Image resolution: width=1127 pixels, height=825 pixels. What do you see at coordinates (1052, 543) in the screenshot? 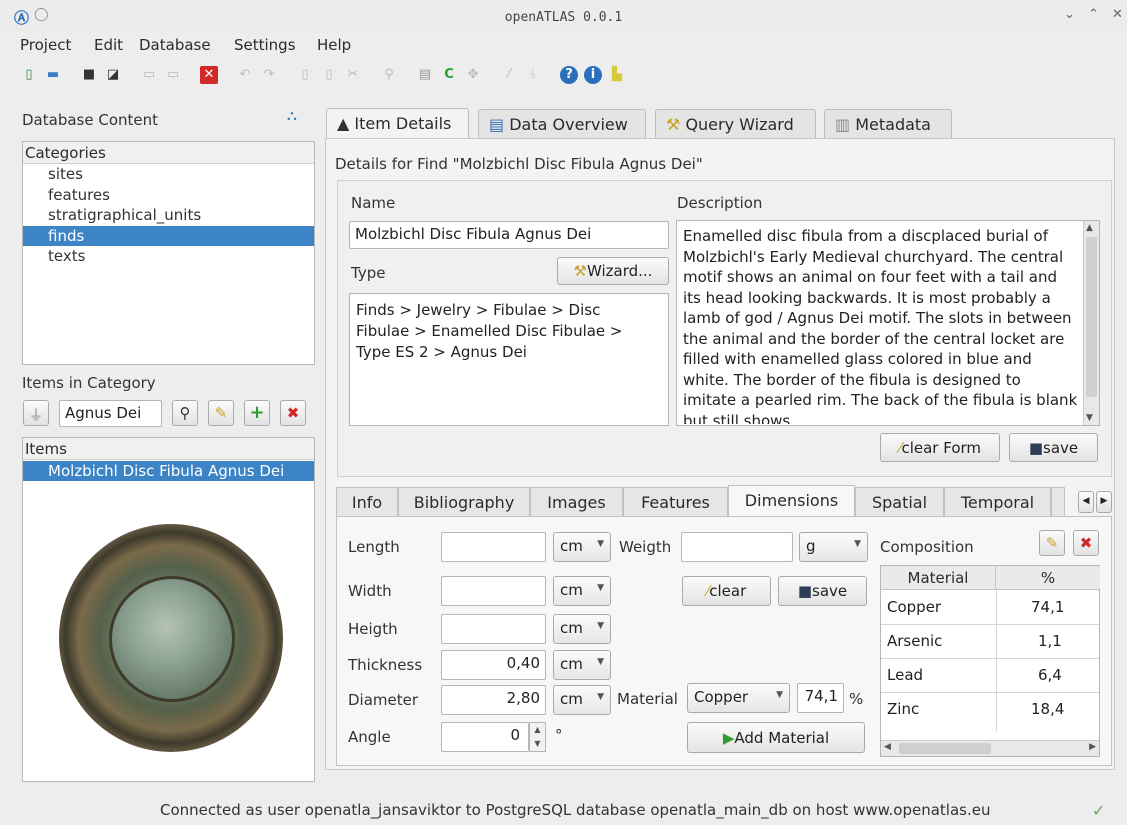
I see `edit-composition-button: ✎` at bounding box center [1052, 543].